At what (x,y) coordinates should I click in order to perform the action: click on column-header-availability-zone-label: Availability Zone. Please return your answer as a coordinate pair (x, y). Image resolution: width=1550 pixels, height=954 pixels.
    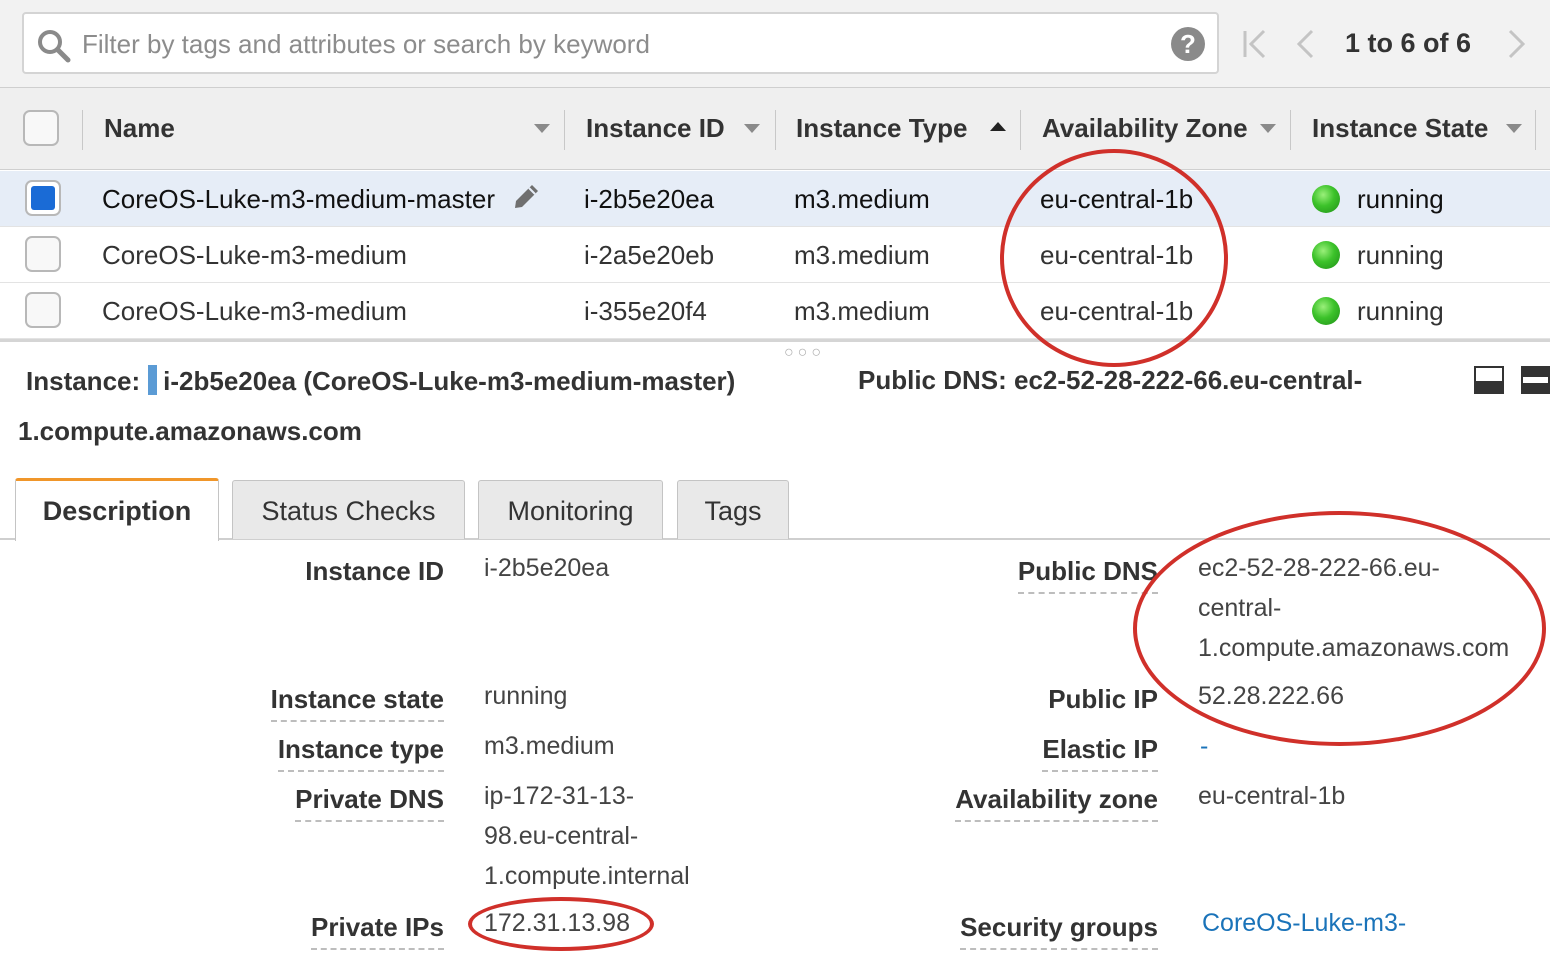
    Looking at the image, I should click on (1145, 128).